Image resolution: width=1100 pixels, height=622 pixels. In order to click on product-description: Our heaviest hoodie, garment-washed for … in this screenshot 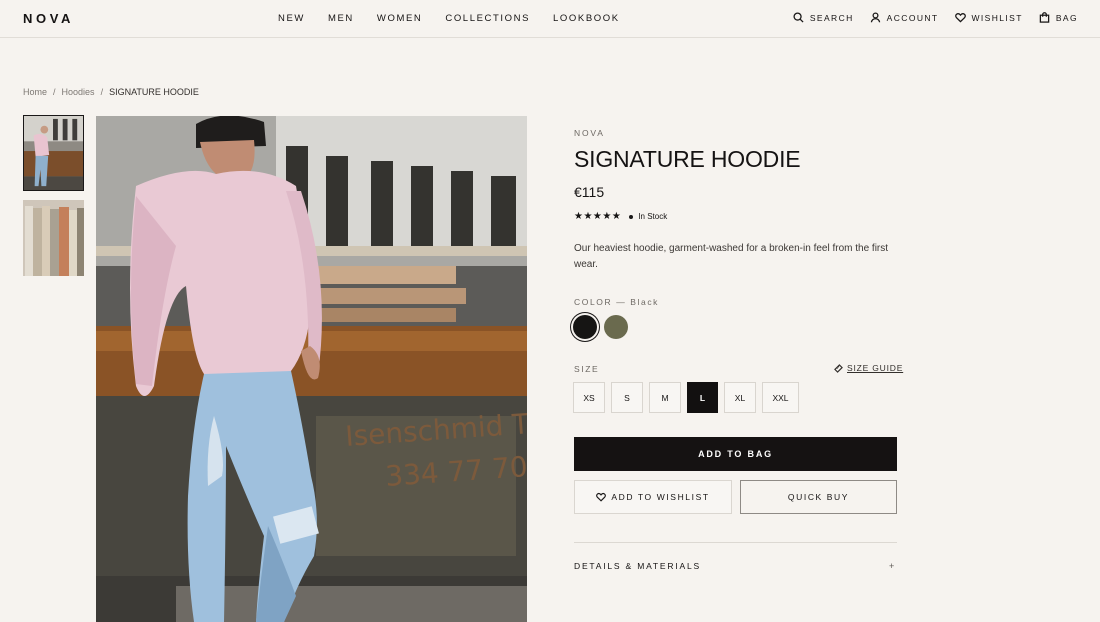, I will do `click(731, 256)`.